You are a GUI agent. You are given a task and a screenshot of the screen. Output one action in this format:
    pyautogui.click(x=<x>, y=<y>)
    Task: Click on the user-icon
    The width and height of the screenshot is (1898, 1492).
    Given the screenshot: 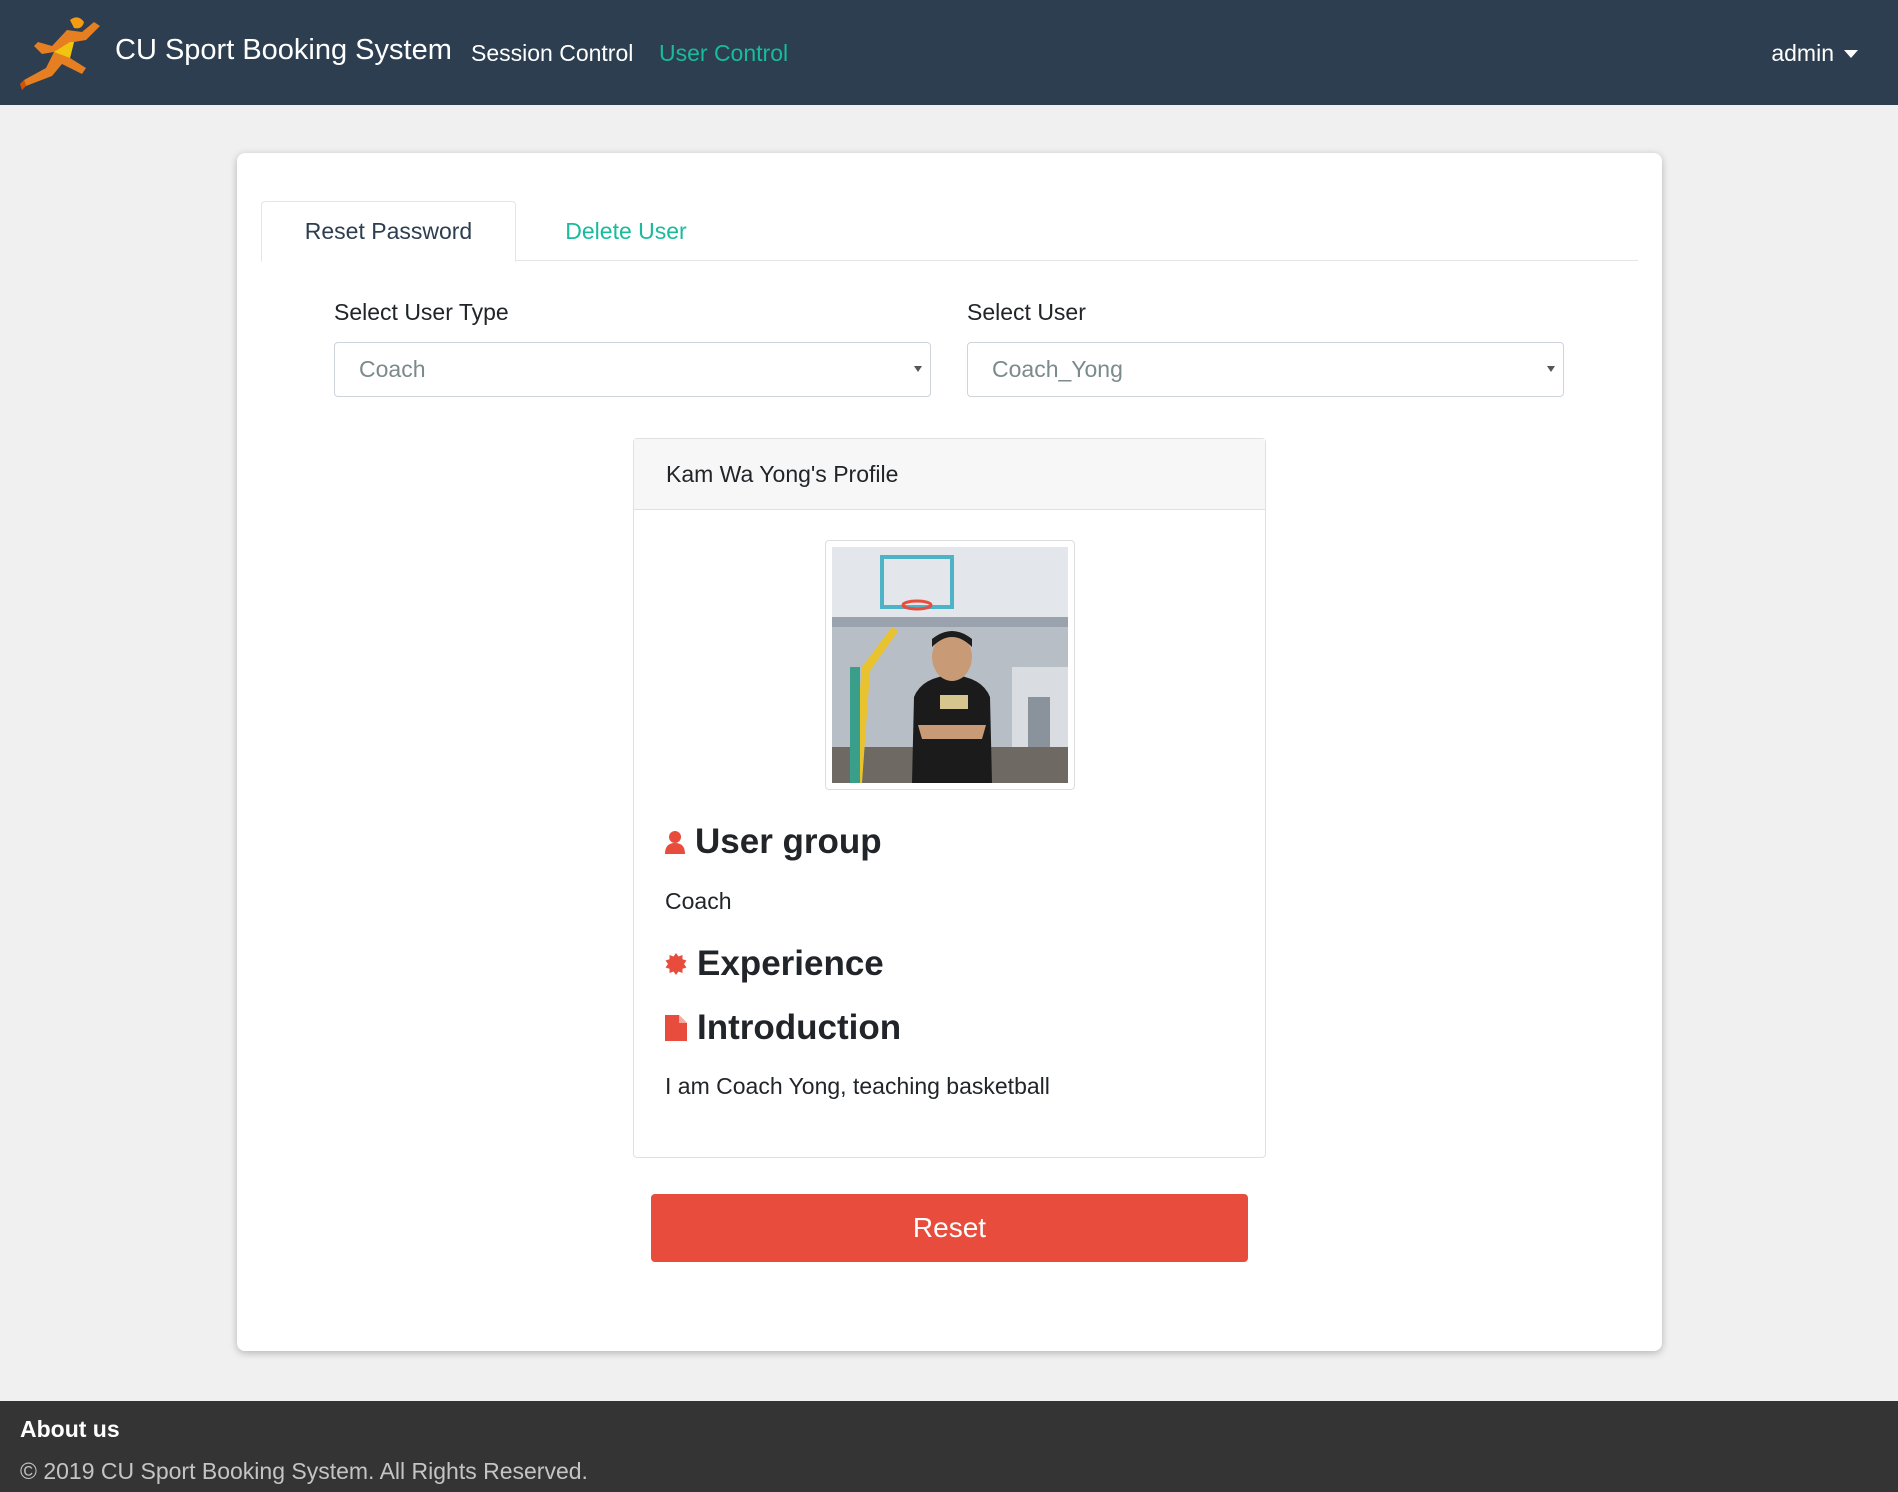 What is the action you would take?
    pyautogui.click(x=675, y=842)
    